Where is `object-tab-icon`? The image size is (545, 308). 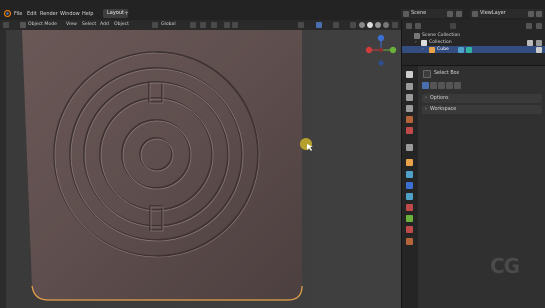
object-tab-icon is located at coordinates (409, 162).